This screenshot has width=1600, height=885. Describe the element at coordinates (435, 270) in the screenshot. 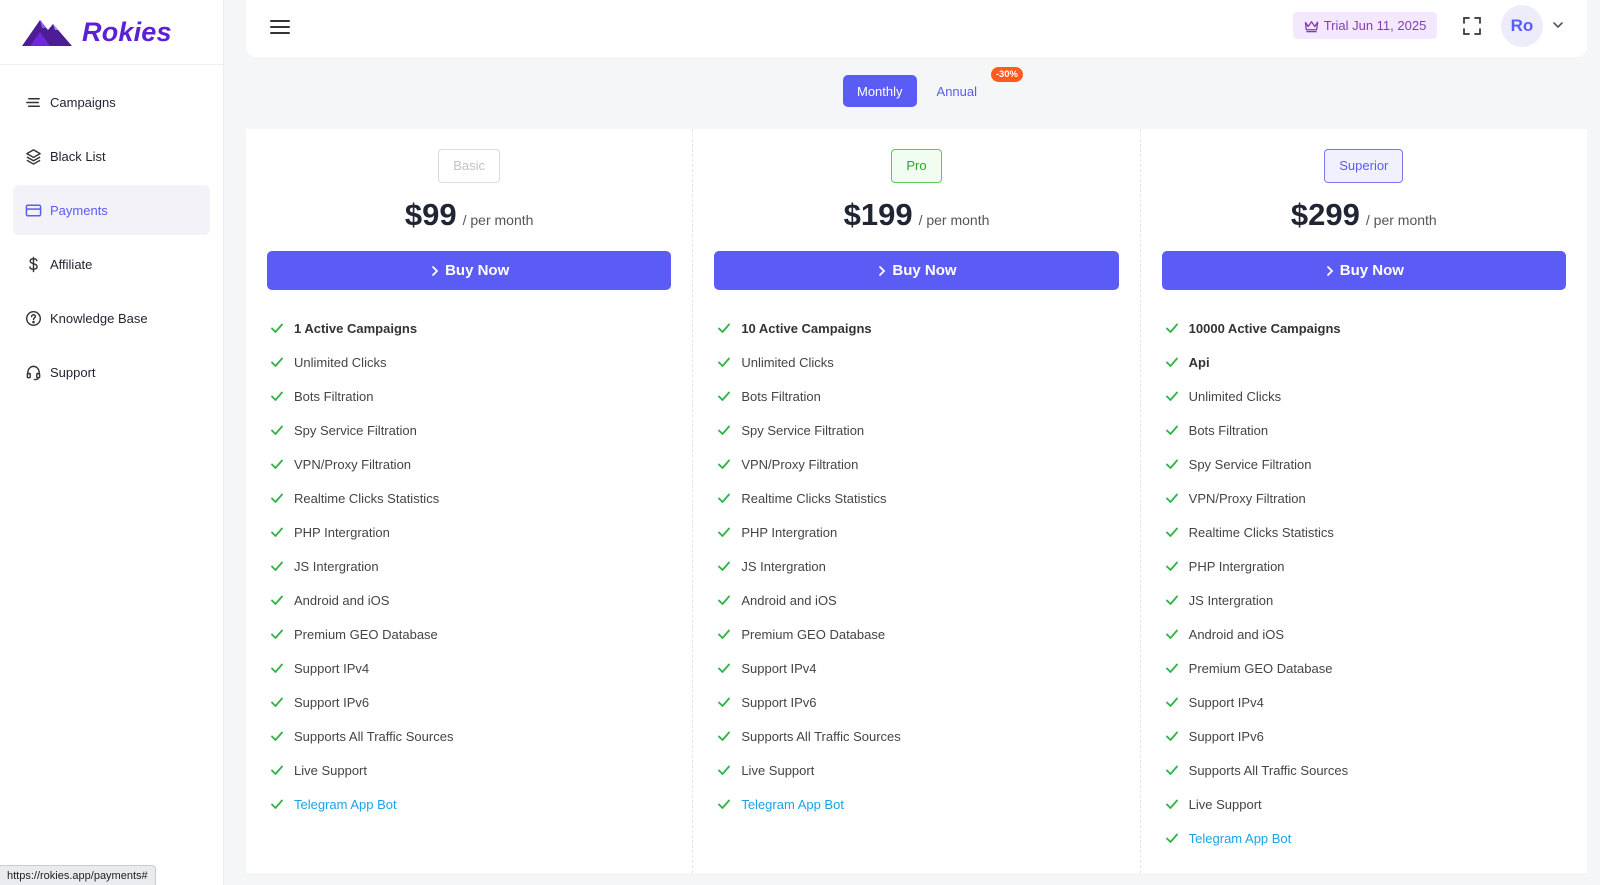

I see `chevron-right-icon` at that location.